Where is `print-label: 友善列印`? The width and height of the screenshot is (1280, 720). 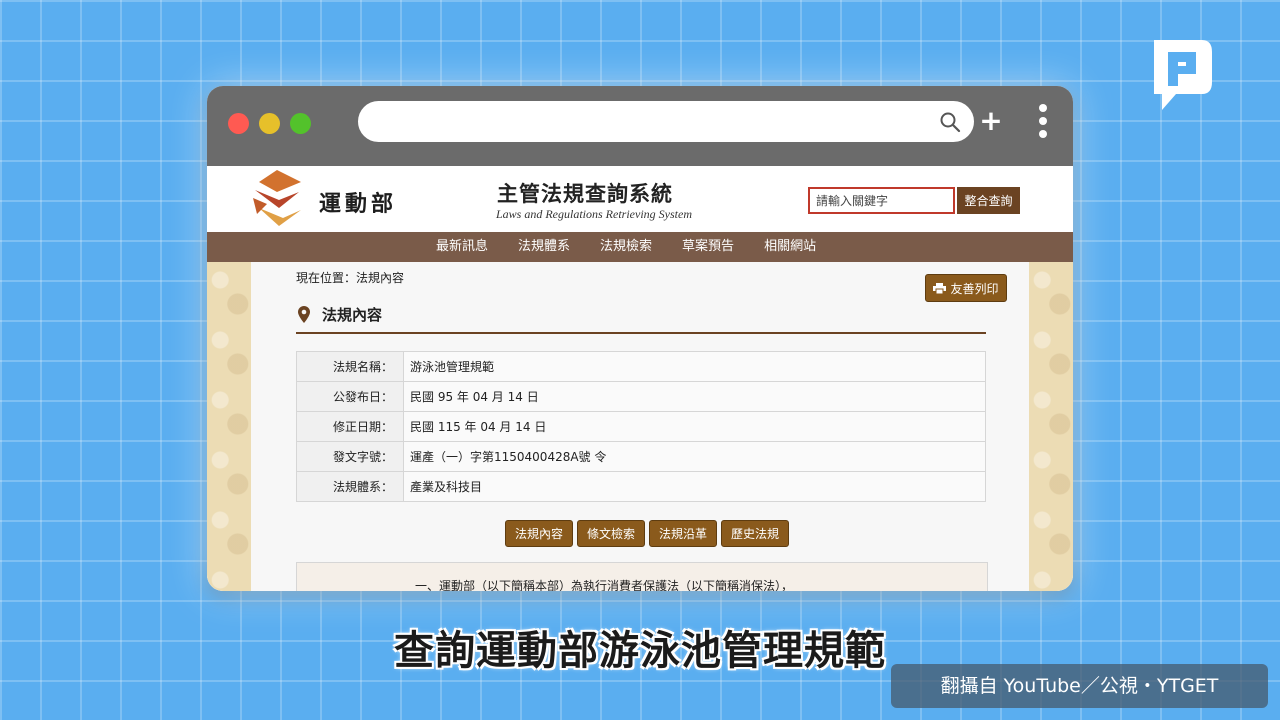 print-label: 友善列印 is located at coordinates (974, 288).